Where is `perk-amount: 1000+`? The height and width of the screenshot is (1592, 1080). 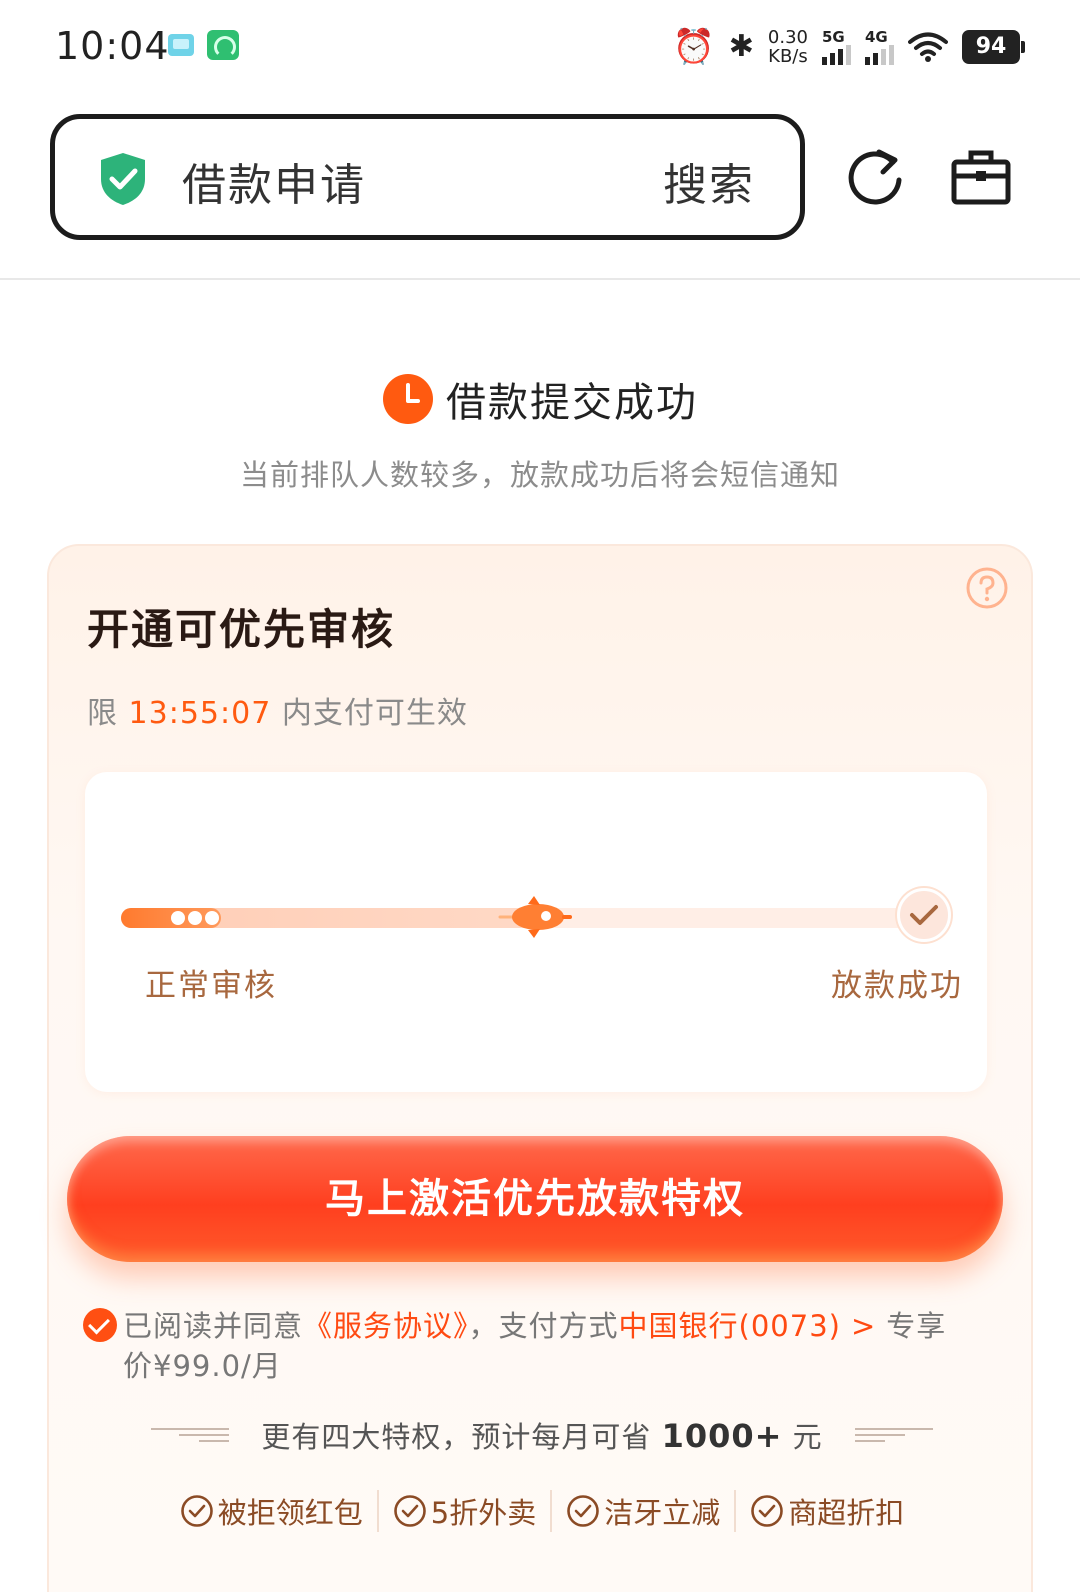
perk-amount: 1000+ is located at coordinates (722, 1436).